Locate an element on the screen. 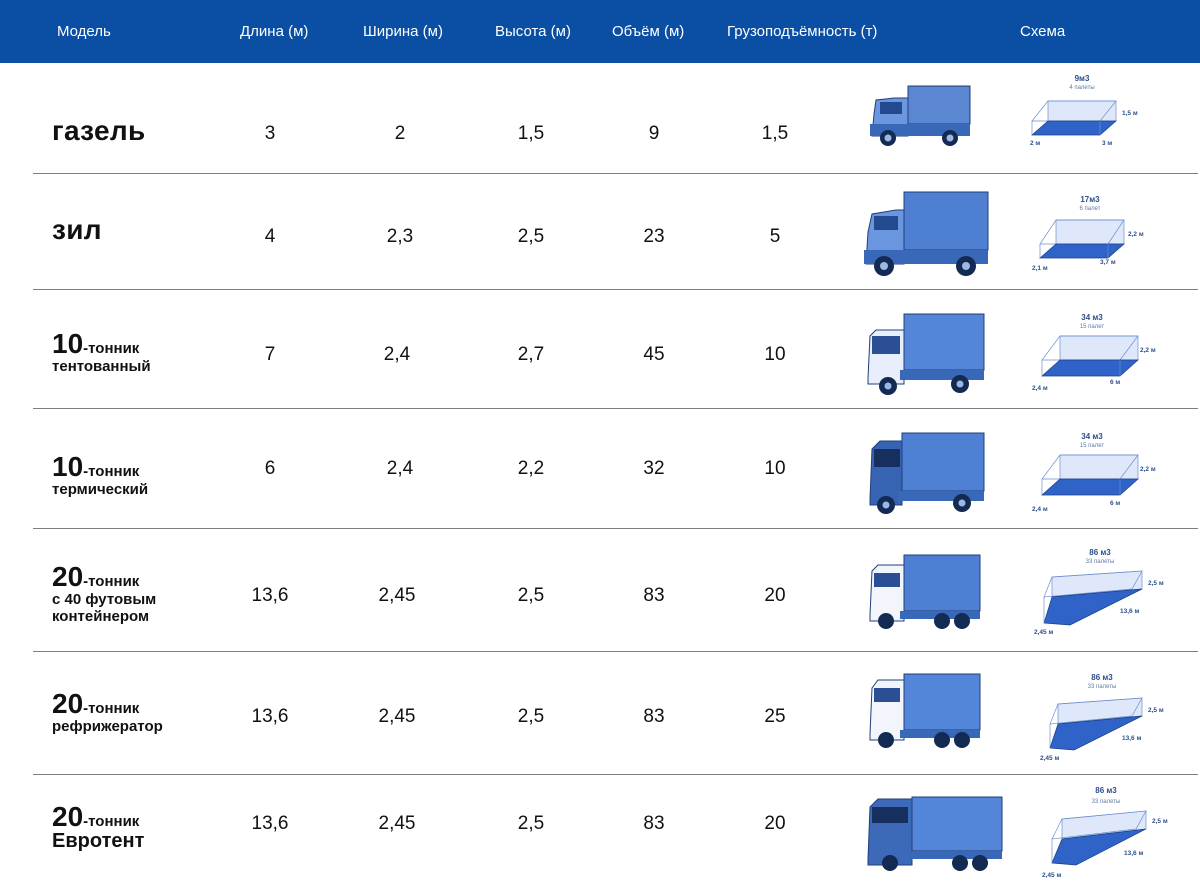 This screenshot has height=889, width=1200. model-type: термический is located at coordinates (100, 489).